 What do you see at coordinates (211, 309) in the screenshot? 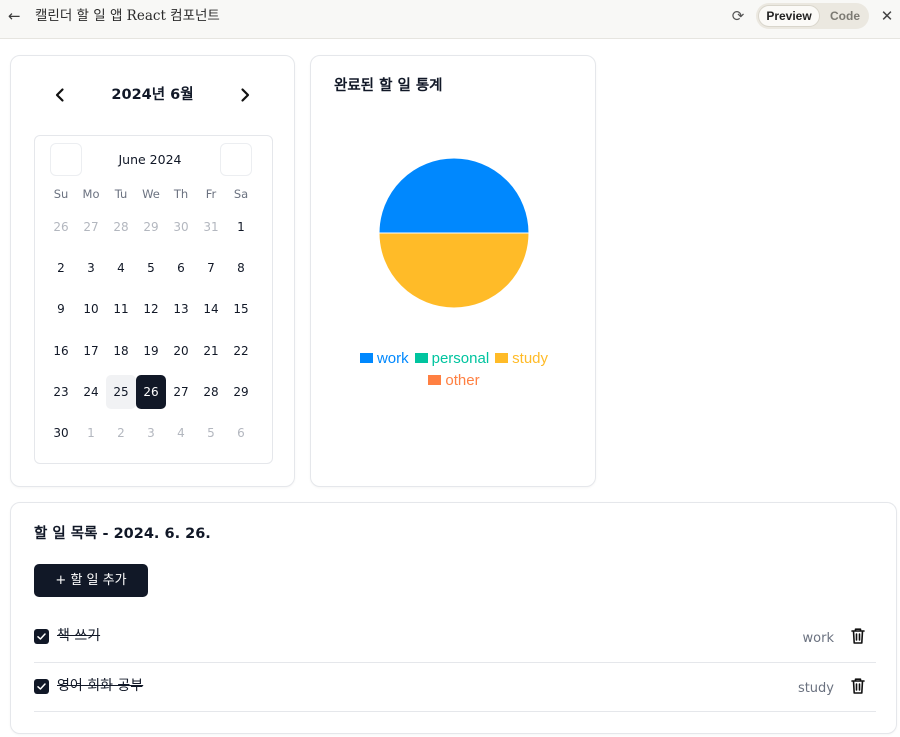
I see `calendar-day: 14` at bounding box center [211, 309].